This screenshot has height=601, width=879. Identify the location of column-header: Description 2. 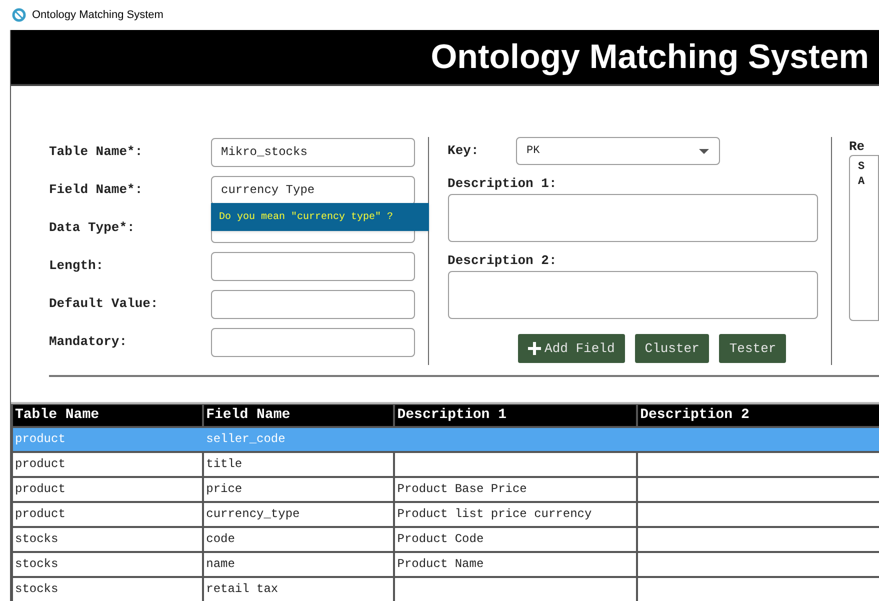
(758, 415).